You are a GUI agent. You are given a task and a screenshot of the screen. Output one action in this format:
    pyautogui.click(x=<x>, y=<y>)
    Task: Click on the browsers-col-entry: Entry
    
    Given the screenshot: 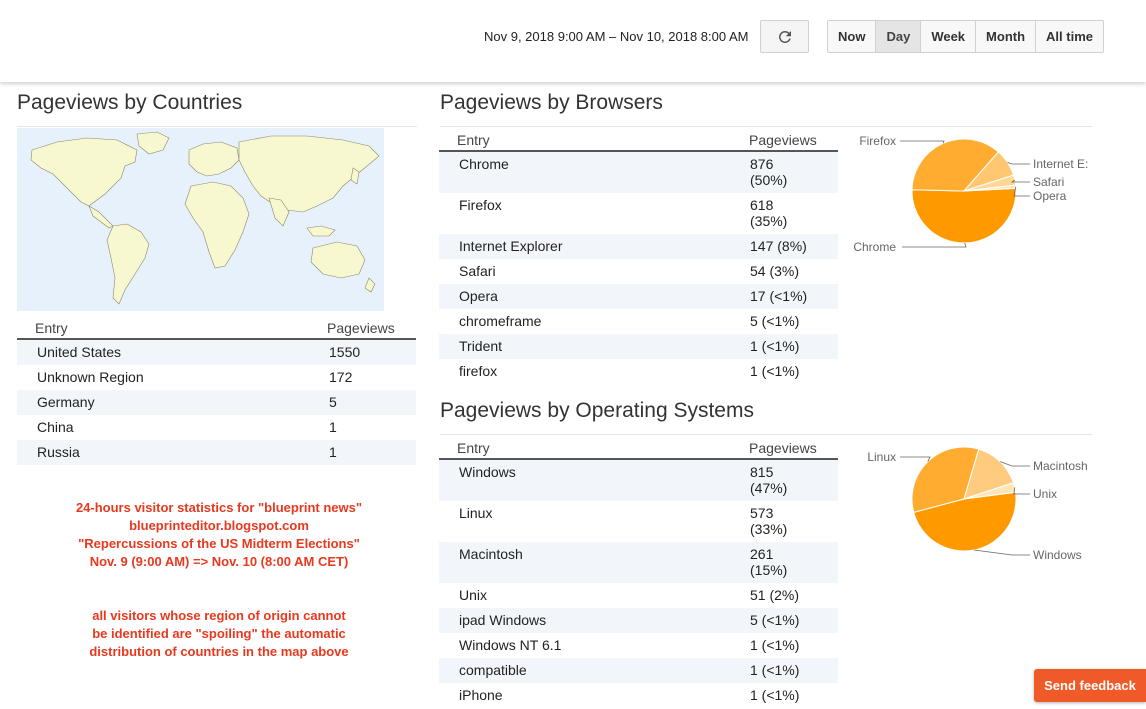 What is the action you would take?
    pyautogui.click(x=473, y=140)
    